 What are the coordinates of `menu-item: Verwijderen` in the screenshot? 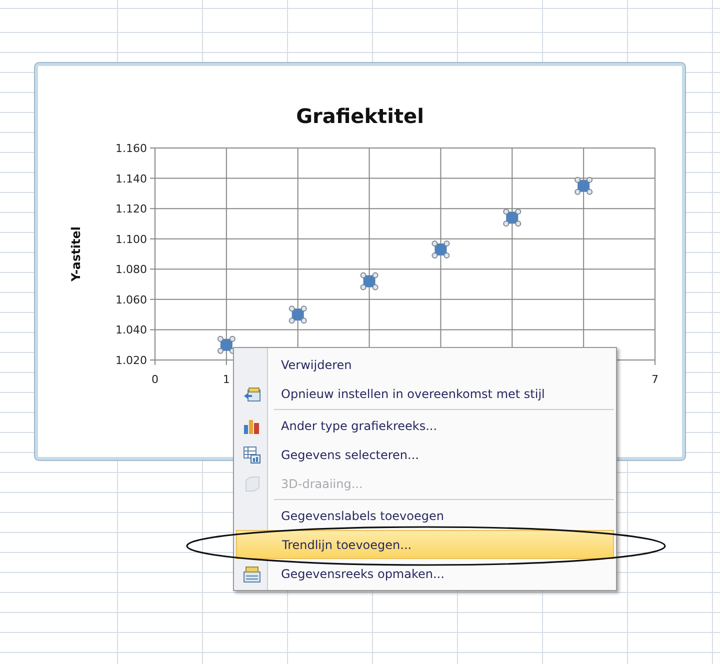 It's located at (425, 364).